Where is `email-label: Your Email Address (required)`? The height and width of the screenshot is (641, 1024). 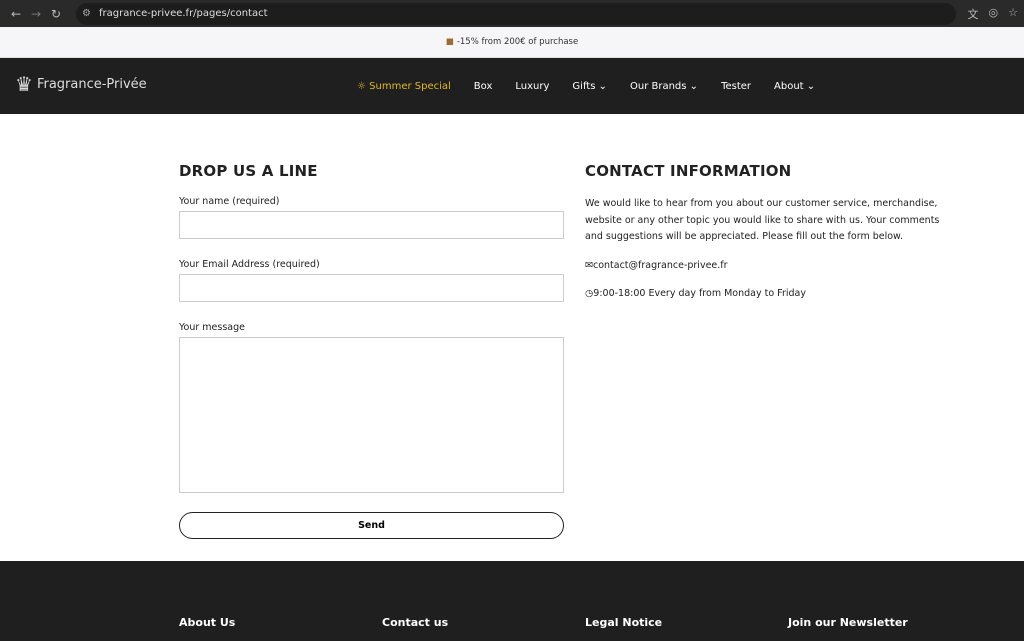 email-label: Your Email Address (required) is located at coordinates (249, 264).